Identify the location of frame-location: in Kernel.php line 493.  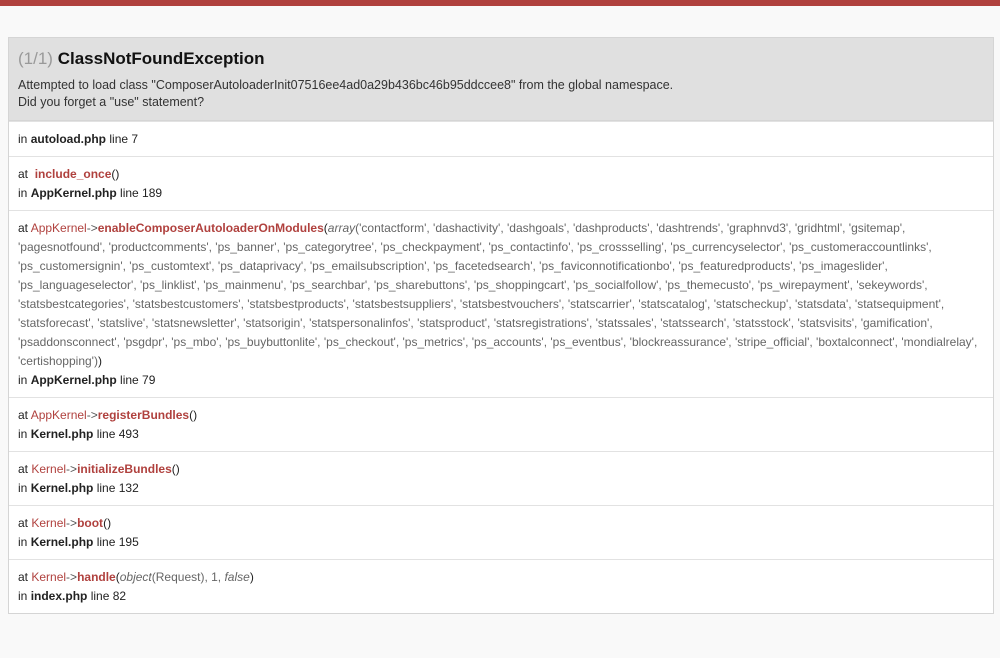
(501, 434).